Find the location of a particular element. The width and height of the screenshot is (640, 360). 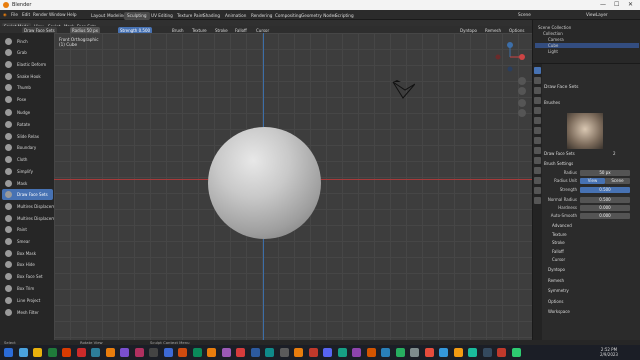

section-falloff: Falloff is located at coordinates (558, 251).